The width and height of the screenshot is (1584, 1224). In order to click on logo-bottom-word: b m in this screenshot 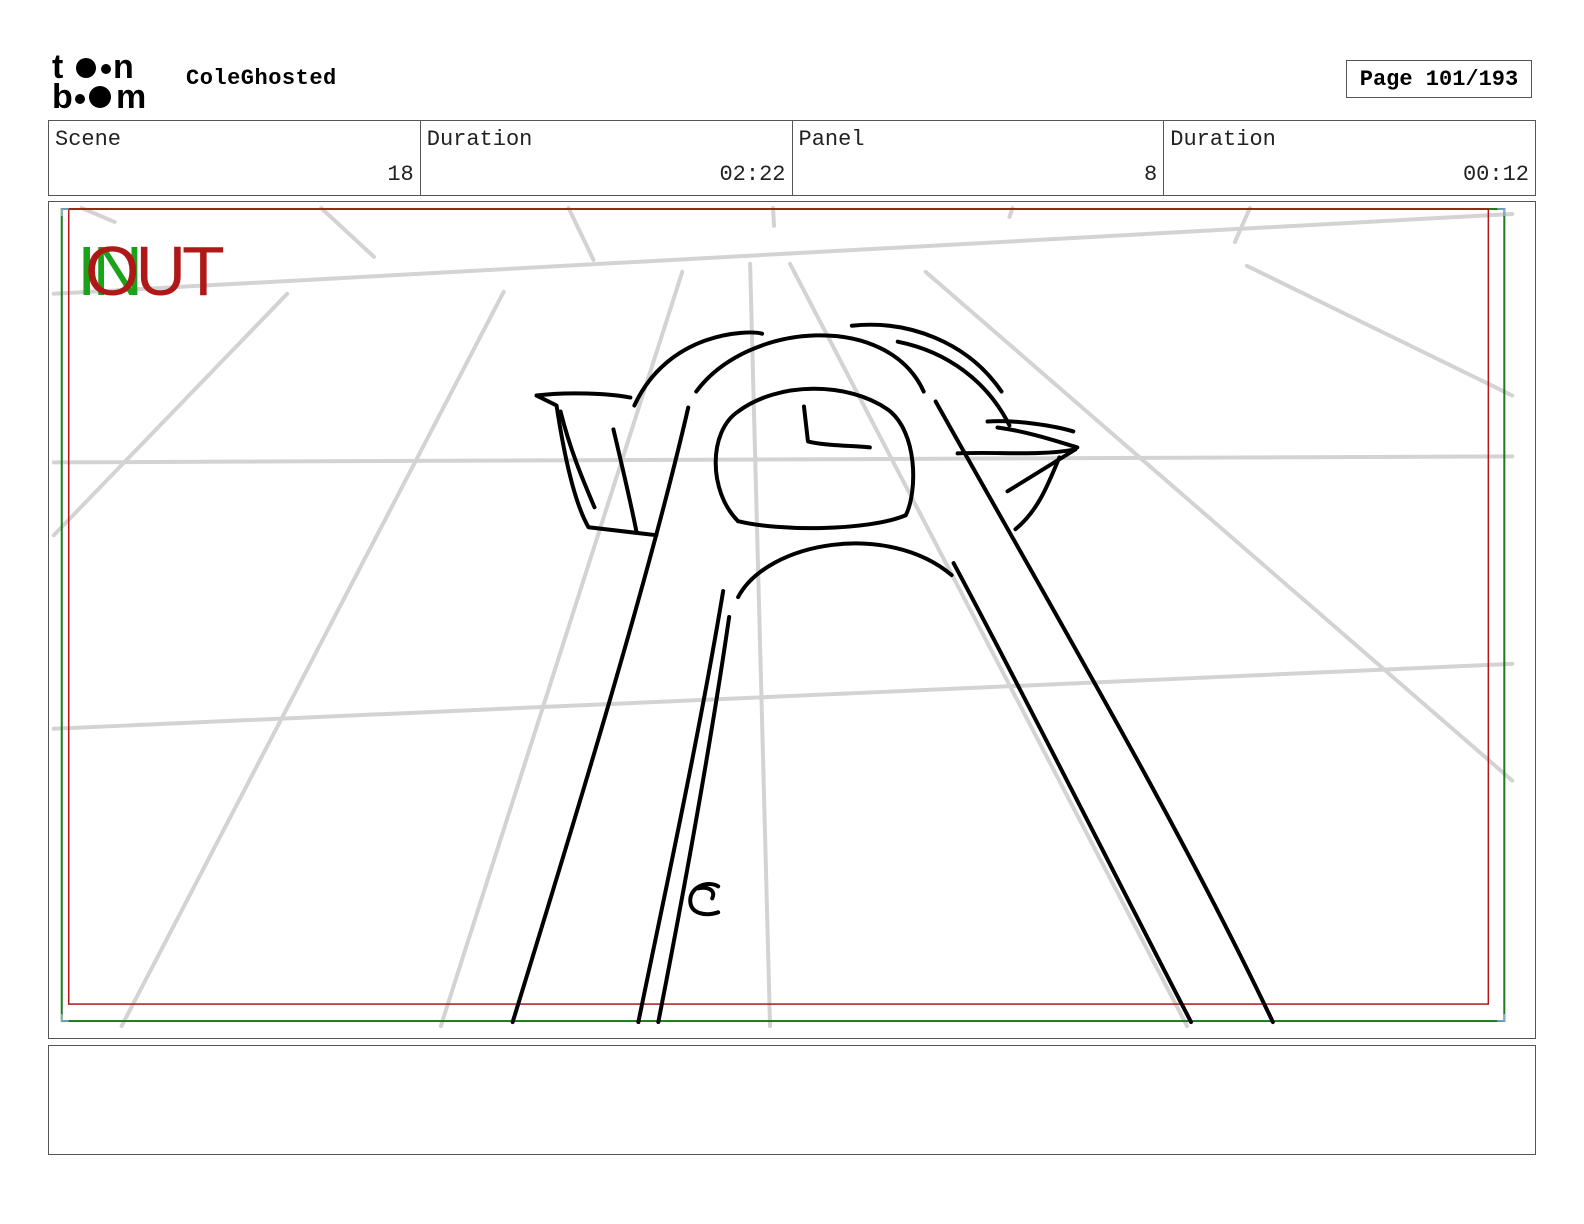, I will do `click(99, 95)`.